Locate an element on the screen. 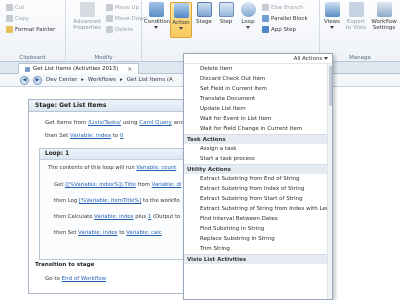  paintbrush-icon is located at coordinates (9, 29).